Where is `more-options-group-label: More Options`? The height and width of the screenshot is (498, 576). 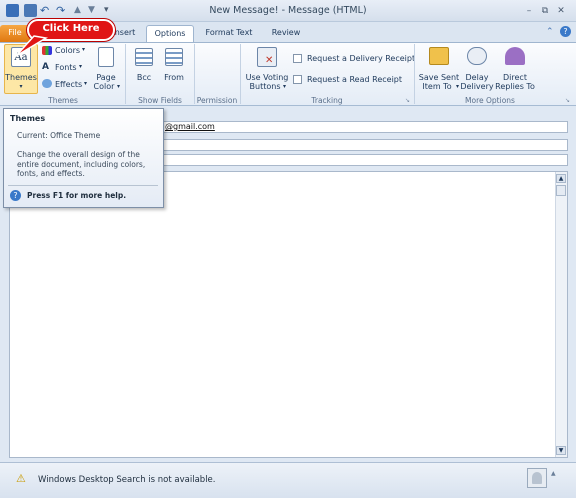 more-options-group-label: More Options is located at coordinates (490, 100).